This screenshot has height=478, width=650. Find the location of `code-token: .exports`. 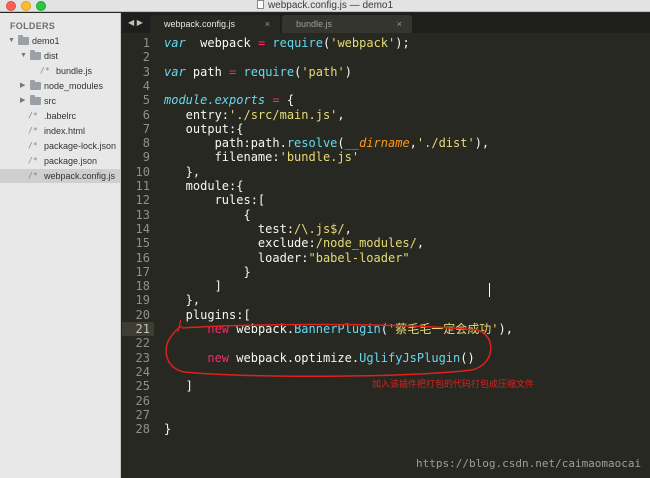

code-token: .exports is located at coordinates (236, 100).